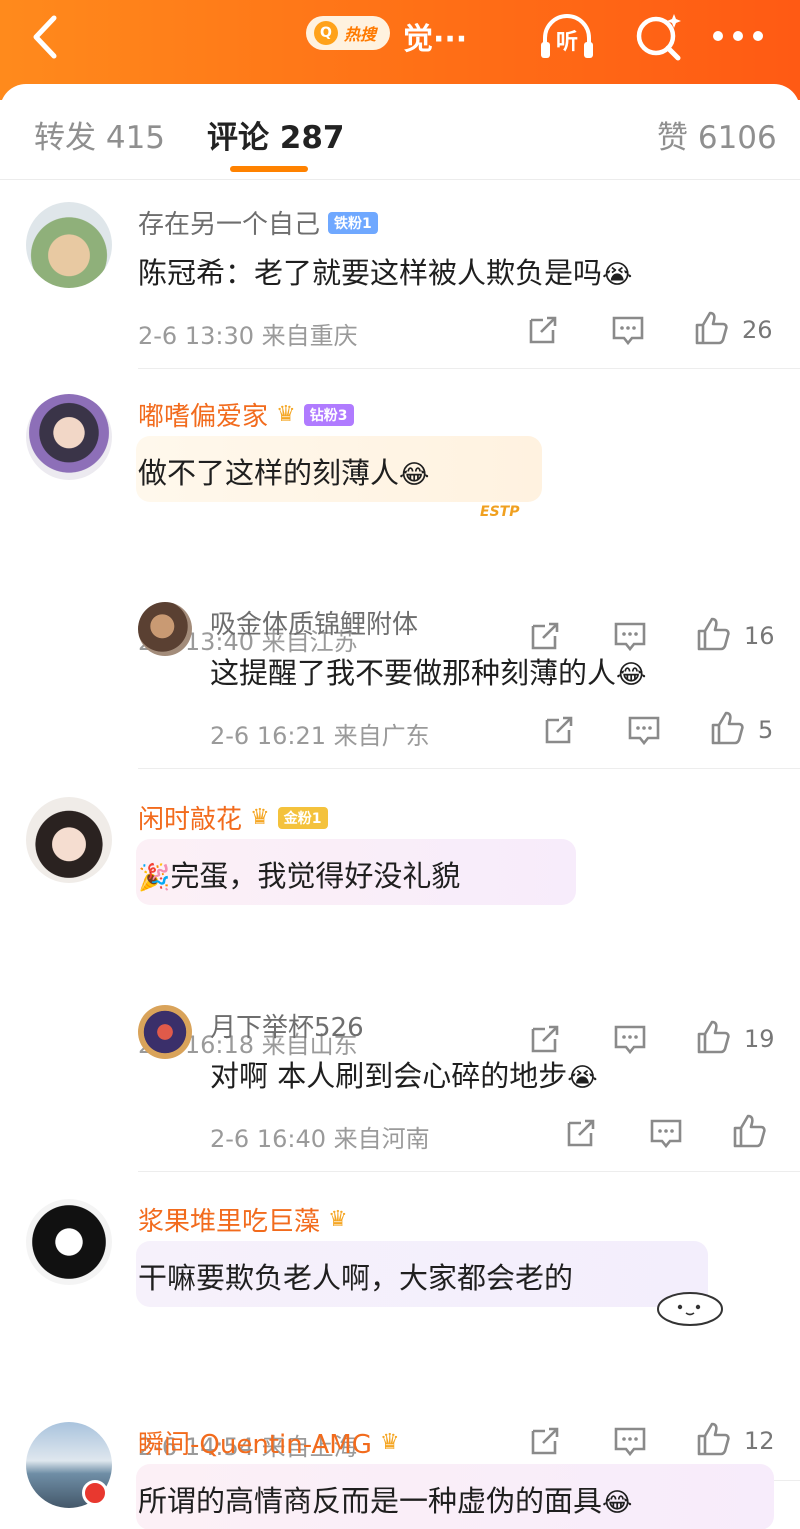 Image resolution: width=800 pixels, height=1529 pixels. I want to click on comment-body: 完蛋，我觉得好没礼貌, so click(315, 876).